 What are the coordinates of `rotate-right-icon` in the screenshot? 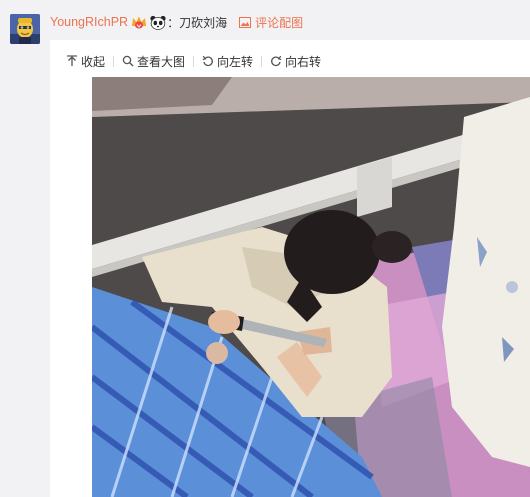 It's located at (276, 61).